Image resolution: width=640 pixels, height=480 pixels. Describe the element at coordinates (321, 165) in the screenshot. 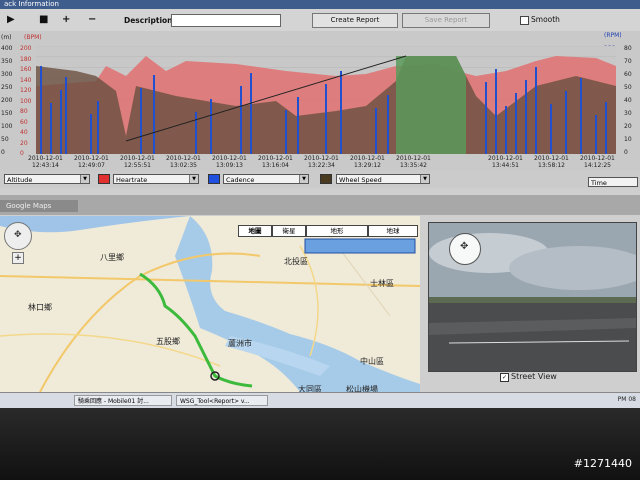

I see `x-time-label: 13:22:34` at that location.